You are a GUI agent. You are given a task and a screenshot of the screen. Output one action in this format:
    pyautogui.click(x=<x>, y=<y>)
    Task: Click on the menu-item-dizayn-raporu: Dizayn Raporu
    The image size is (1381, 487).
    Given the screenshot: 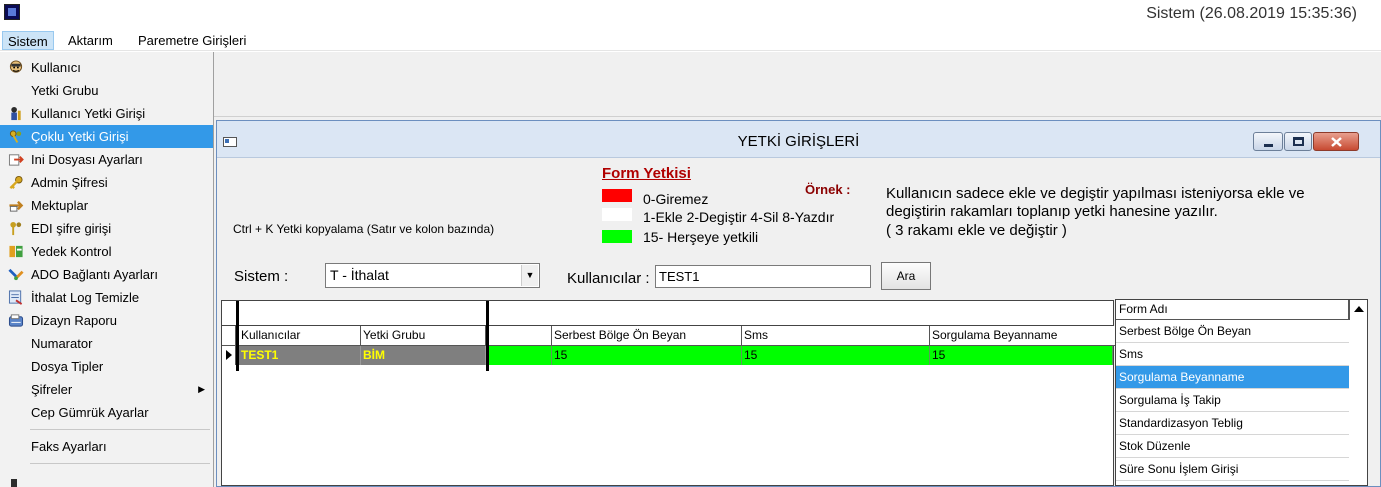 What is the action you would take?
    pyautogui.click(x=106, y=320)
    